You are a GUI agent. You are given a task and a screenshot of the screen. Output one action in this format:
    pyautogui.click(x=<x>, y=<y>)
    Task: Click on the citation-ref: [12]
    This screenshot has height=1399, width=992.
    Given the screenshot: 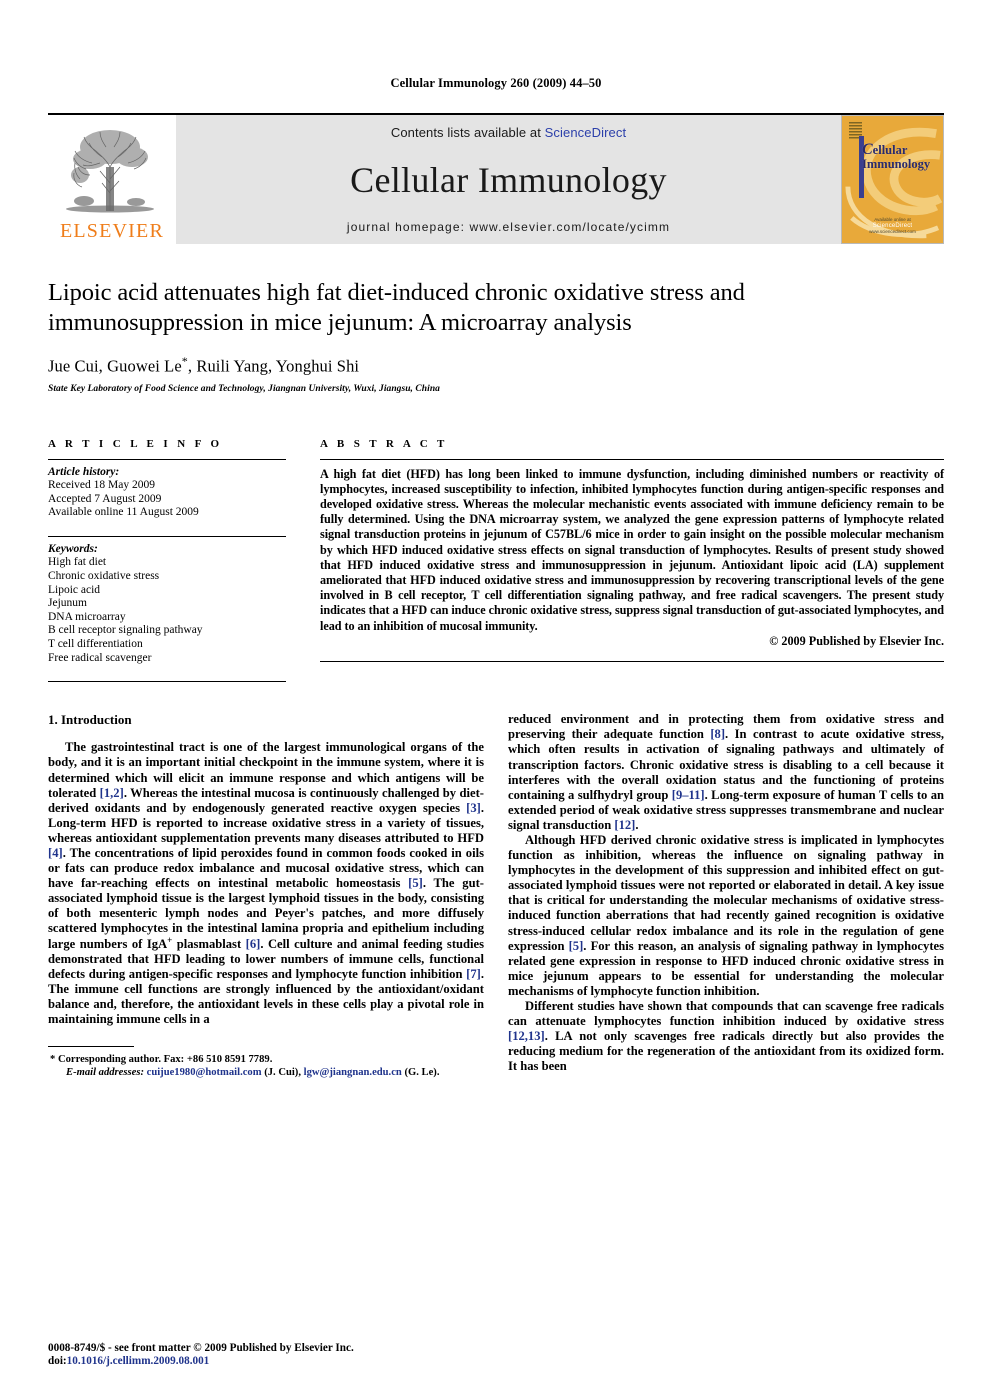 What is the action you would take?
    pyautogui.click(x=624, y=825)
    